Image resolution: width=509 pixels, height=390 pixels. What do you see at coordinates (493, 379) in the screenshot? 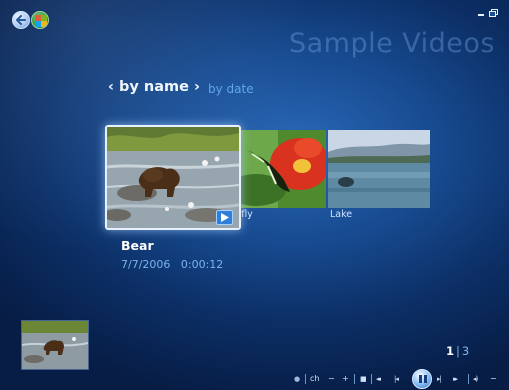
I see `volume-down-button: −` at bounding box center [493, 379].